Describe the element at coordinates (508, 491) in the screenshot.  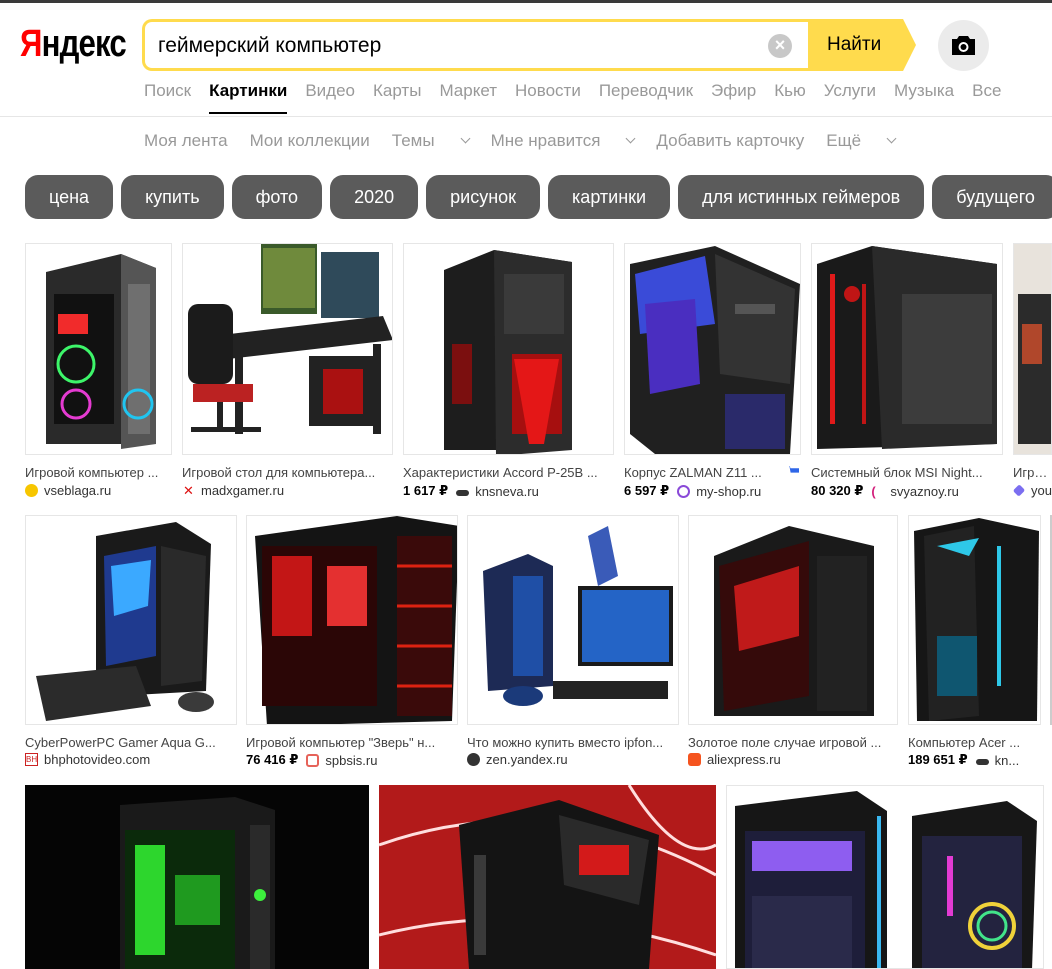
I see `image-source: 1 617 ₽ knsneva.ru` at that location.